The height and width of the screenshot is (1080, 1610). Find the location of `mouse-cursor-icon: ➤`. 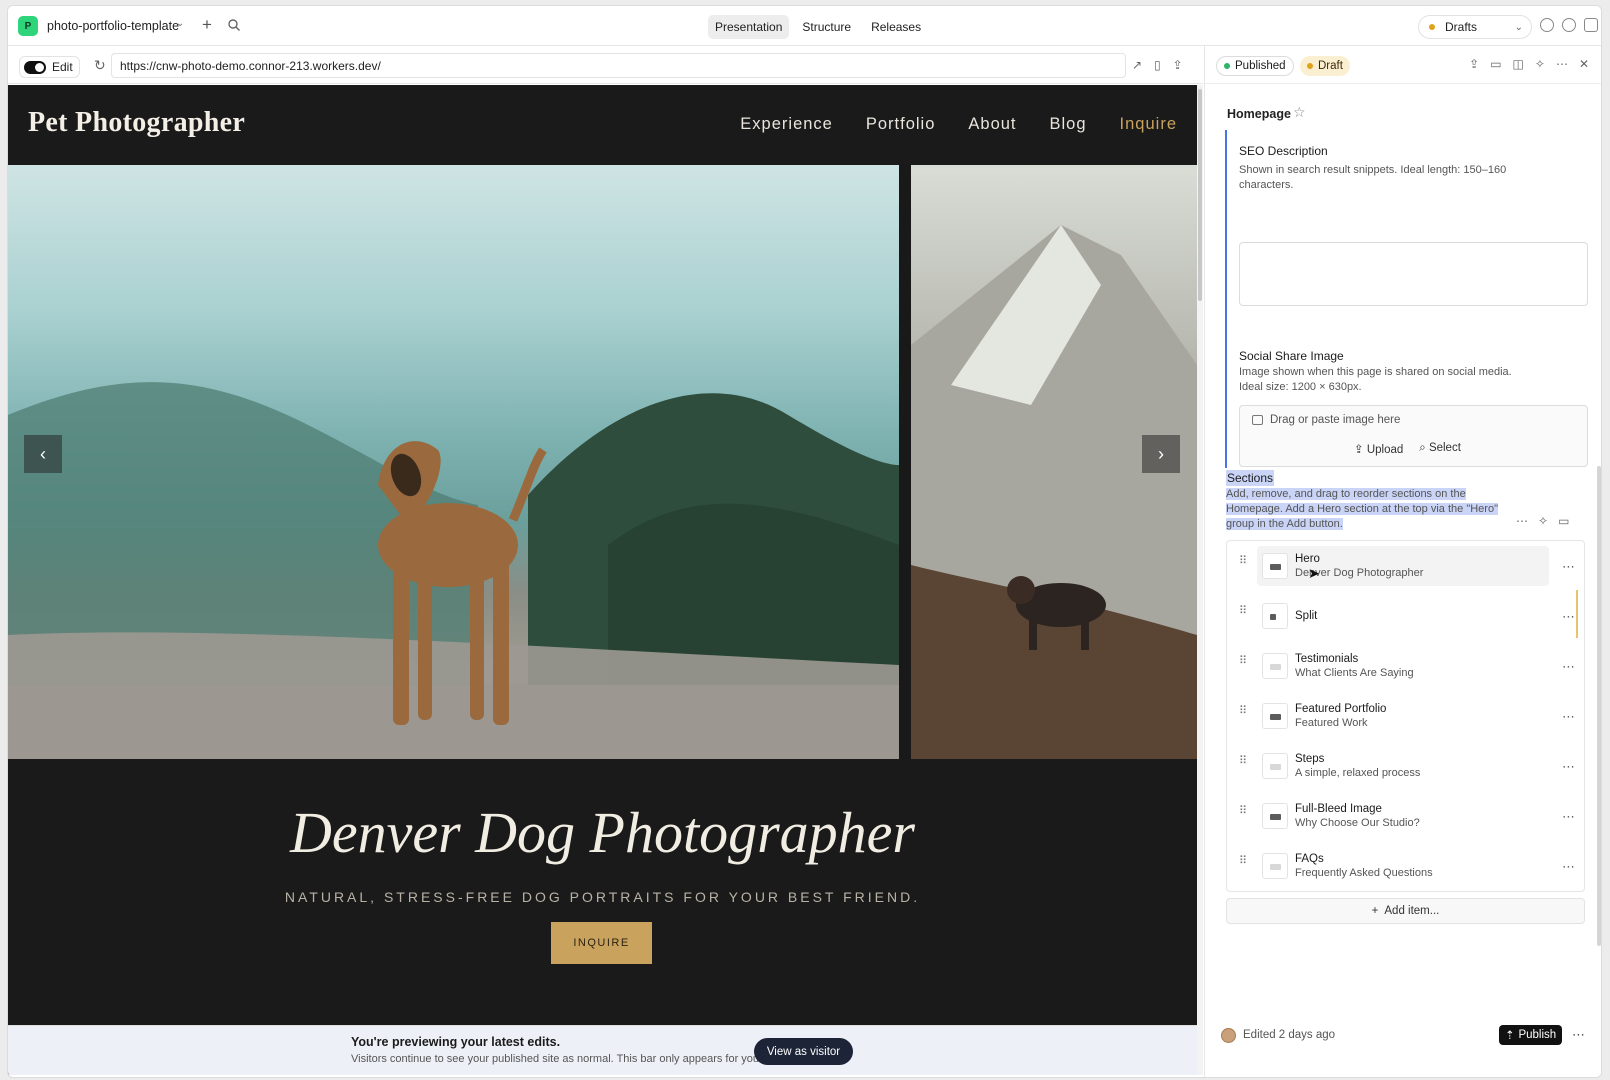

mouse-cursor-icon: ➤ is located at coordinates (1314, 573).